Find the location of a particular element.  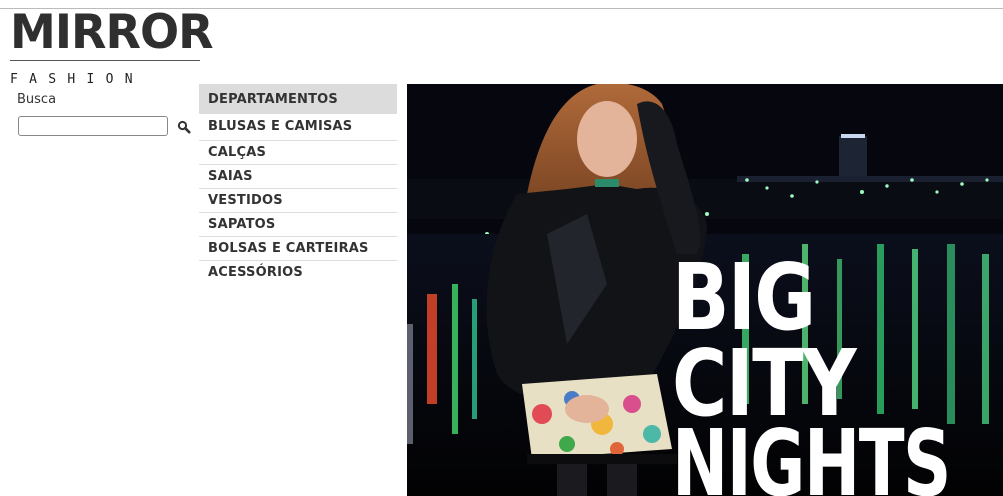

menu-item-saias: SAIAS is located at coordinates (298, 177).